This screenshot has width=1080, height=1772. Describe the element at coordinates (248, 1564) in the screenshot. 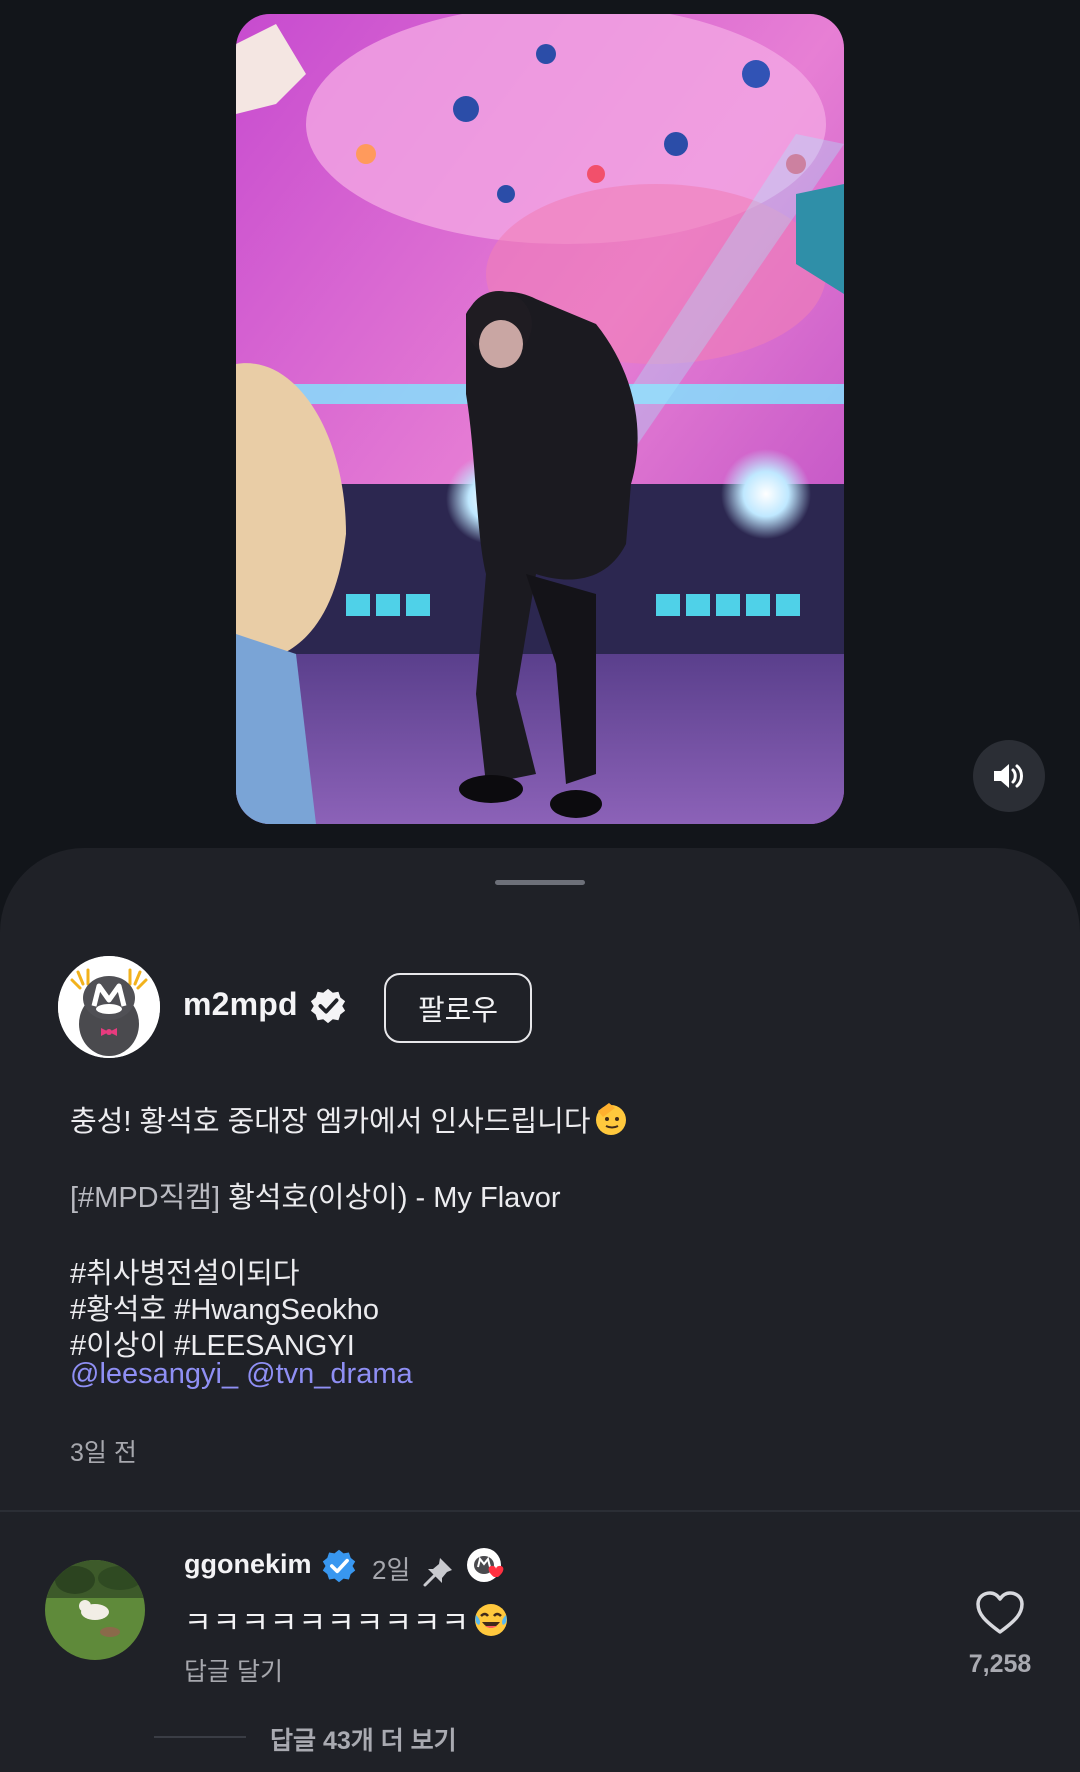

I see `commenter-username: ggonekim` at that location.